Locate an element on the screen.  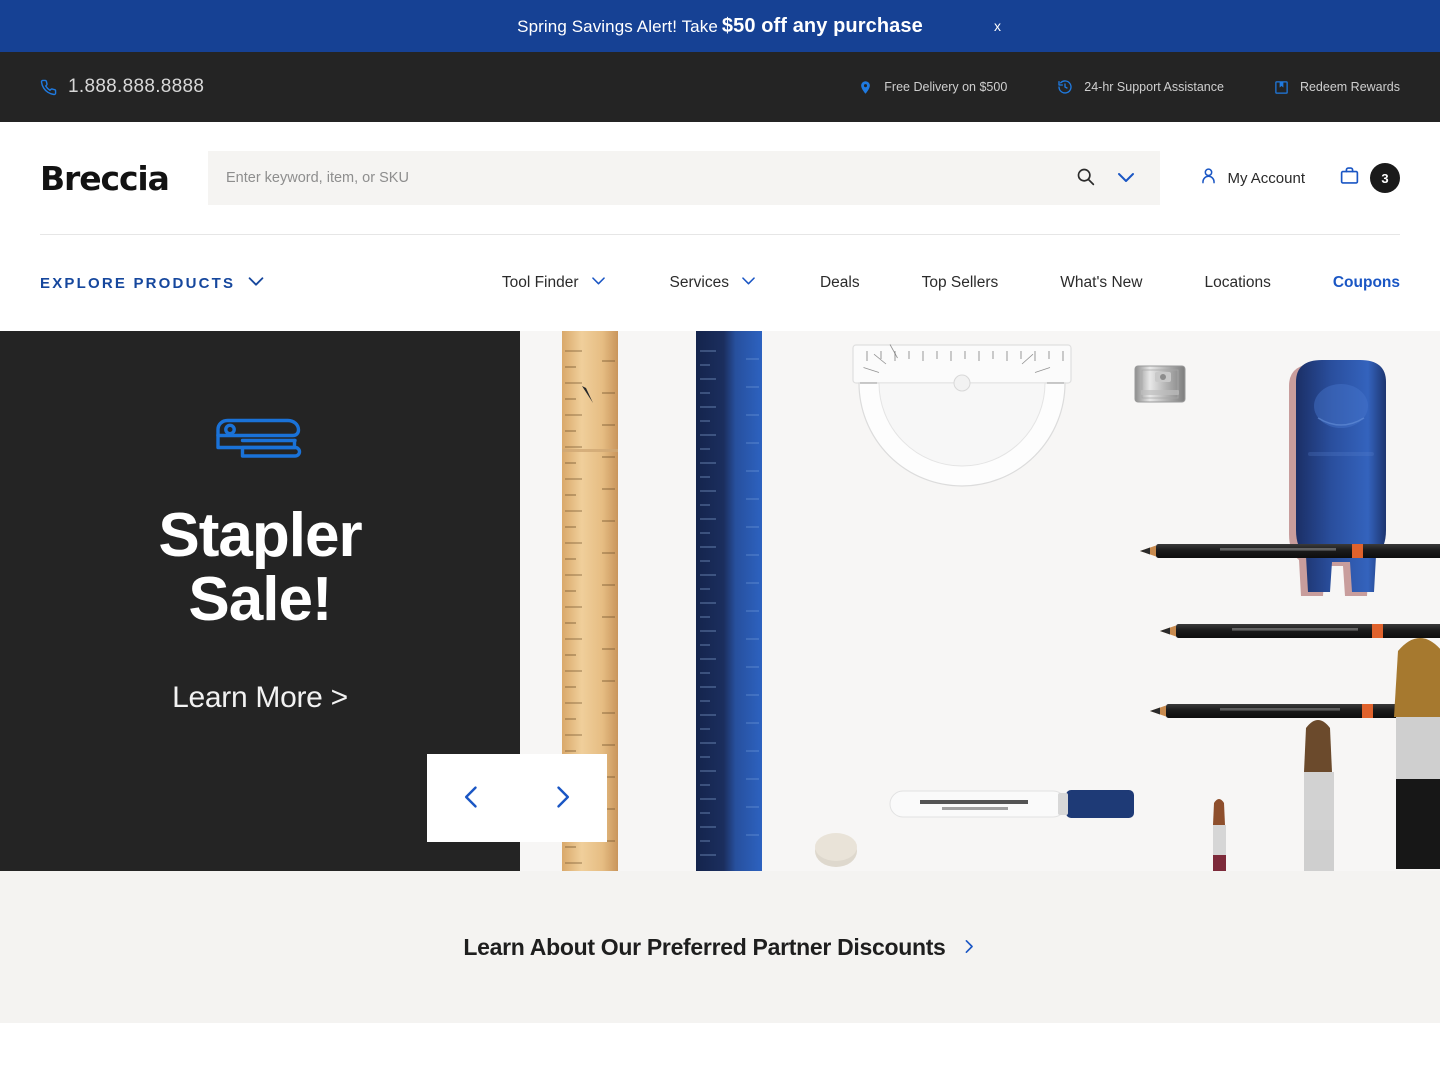
phone-link: 1.888.888.8888 is located at coordinates (122, 87).